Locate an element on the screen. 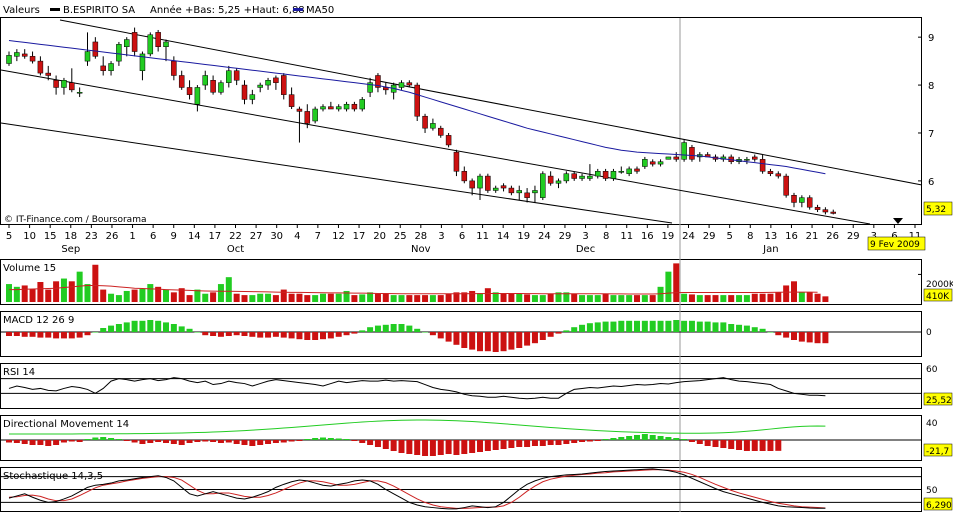  x-day-label: 21 is located at coordinates (812, 236).